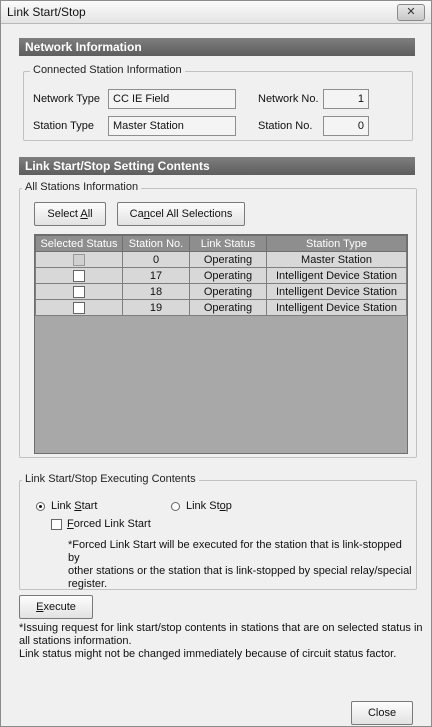 The image size is (432, 727). Describe the element at coordinates (110, 479) in the screenshot. I see `executing-contents-legend: Link Start/Stop Executing Contents` at that location.